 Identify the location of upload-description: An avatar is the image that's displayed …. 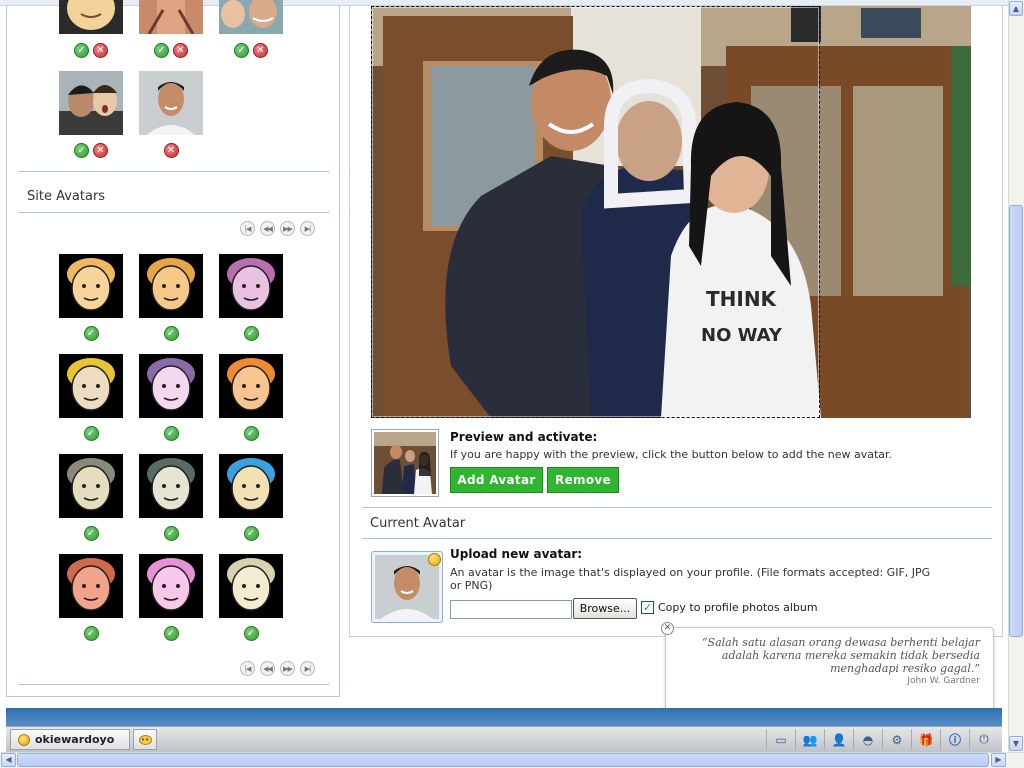
(690, 579).